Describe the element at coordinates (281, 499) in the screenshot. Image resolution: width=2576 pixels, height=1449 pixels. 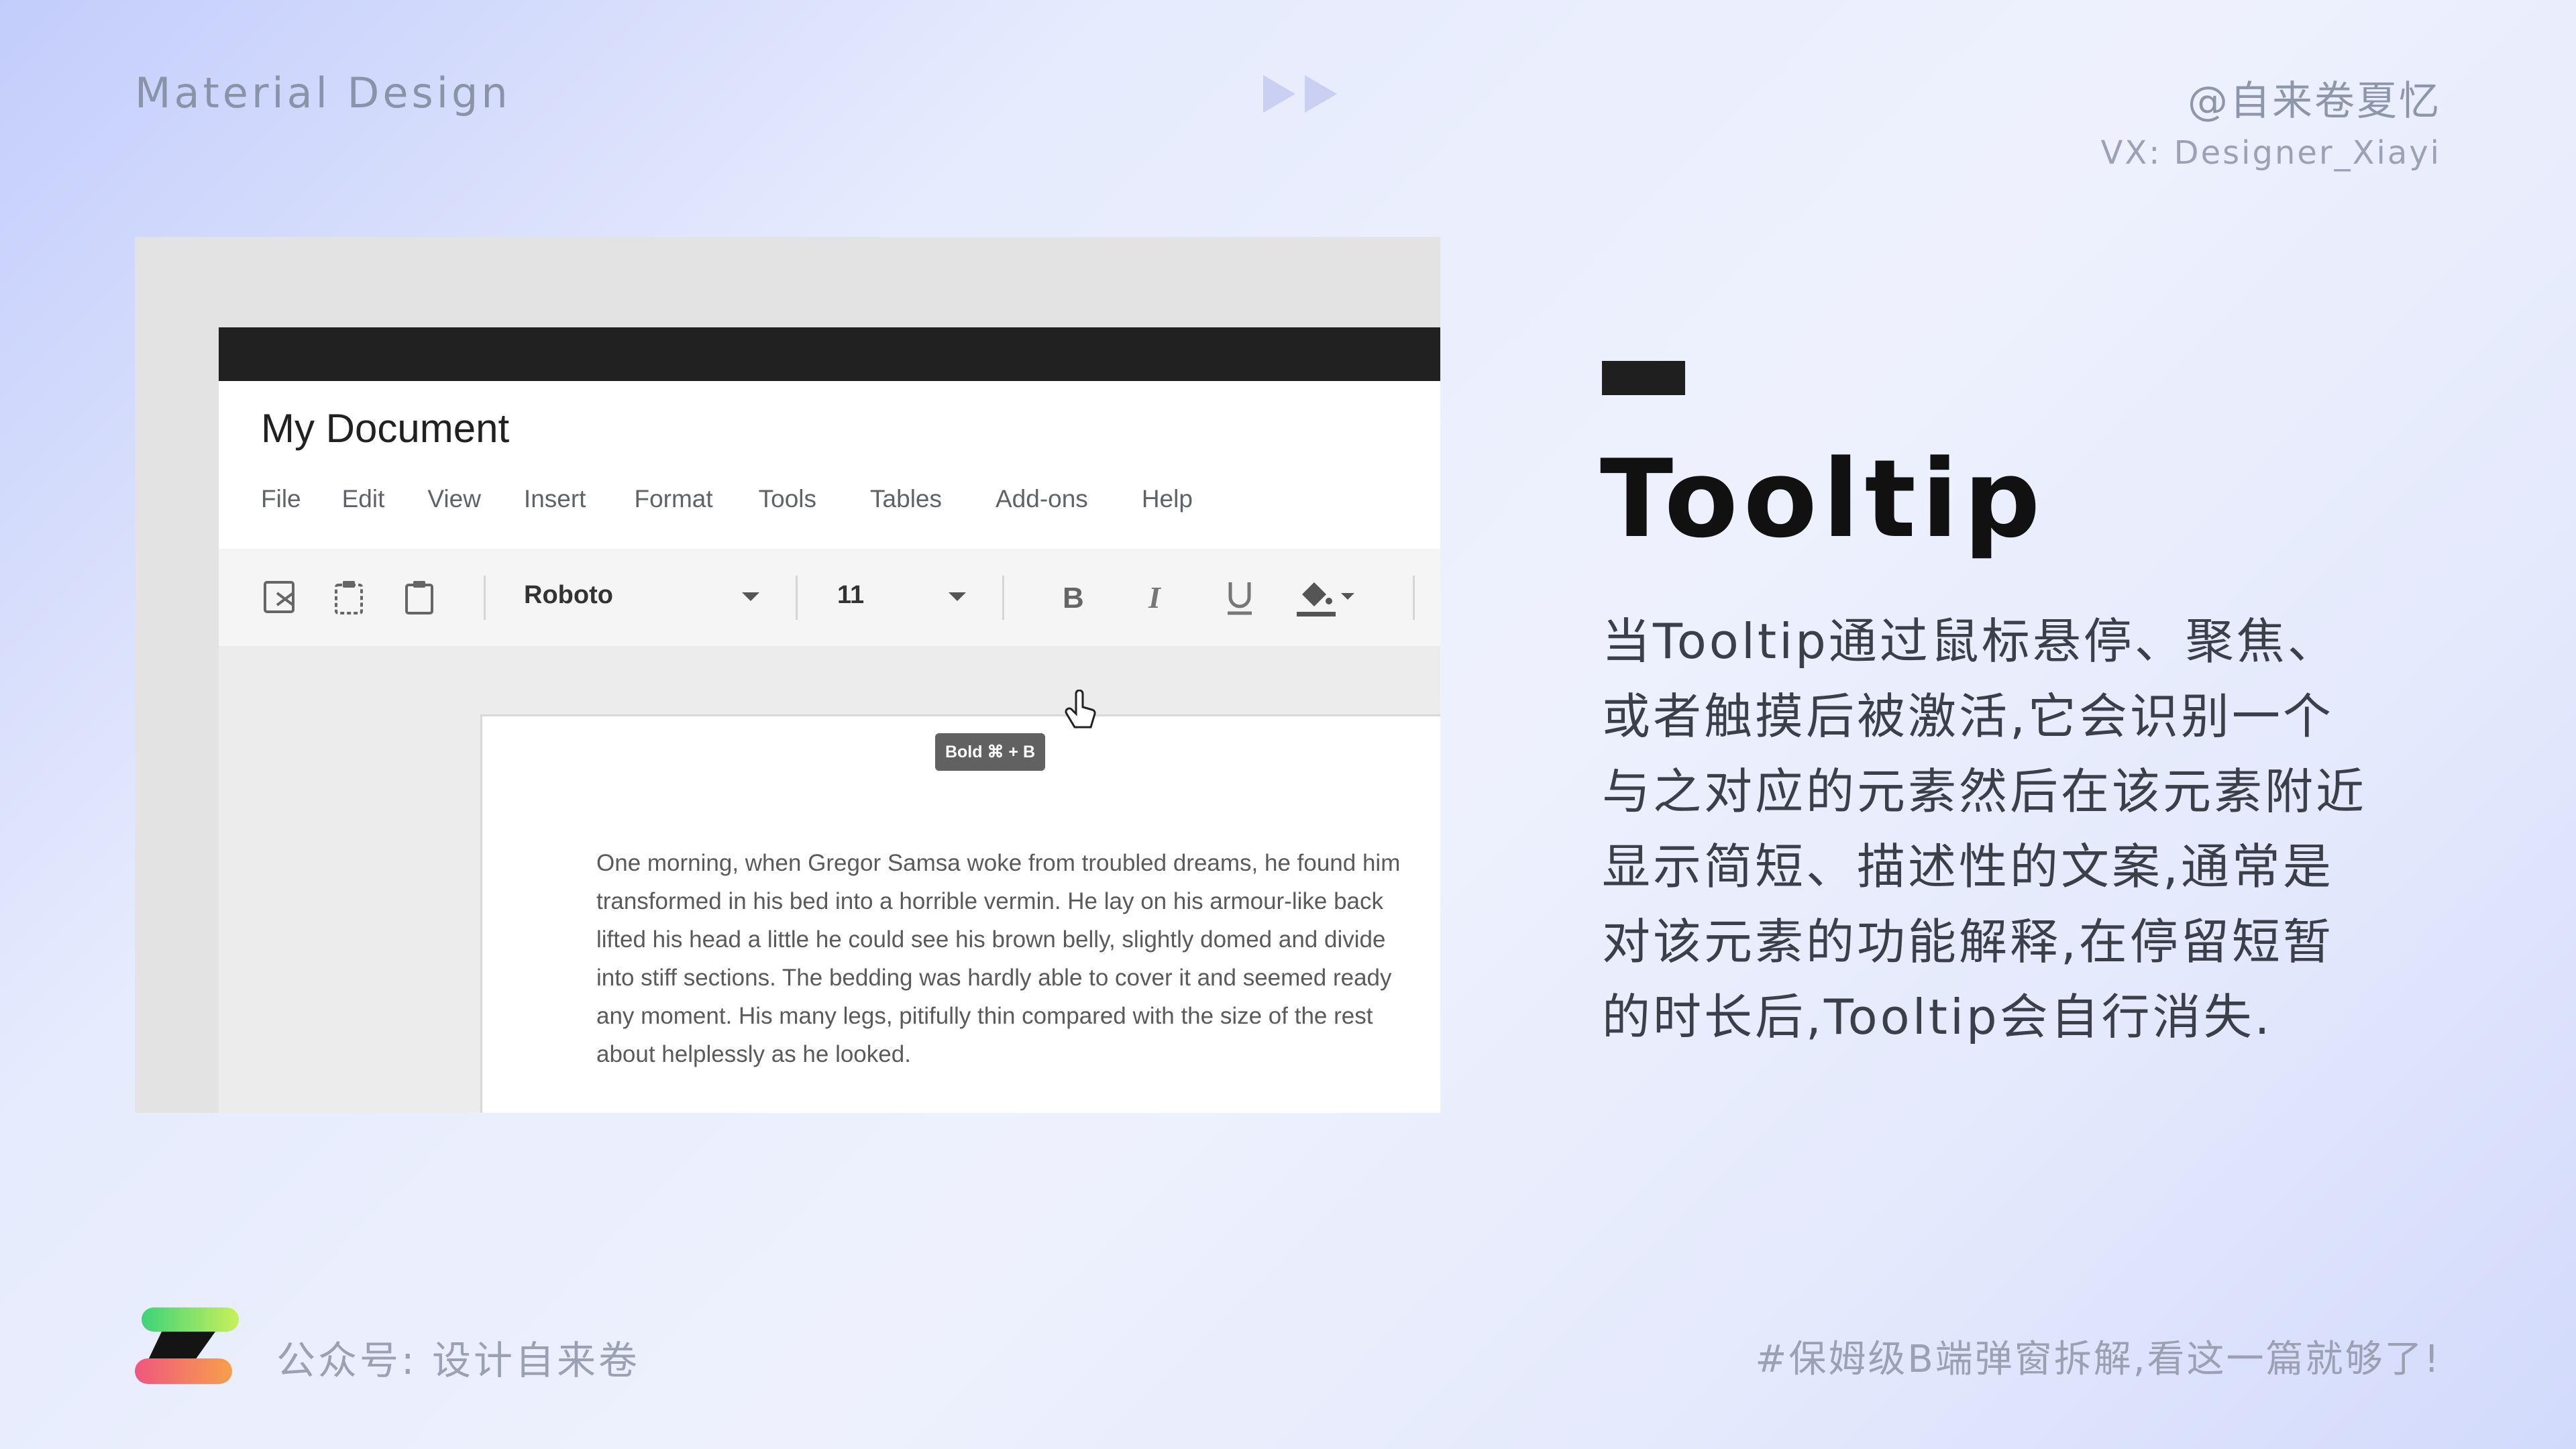
I see `menu-file: File` at that location.